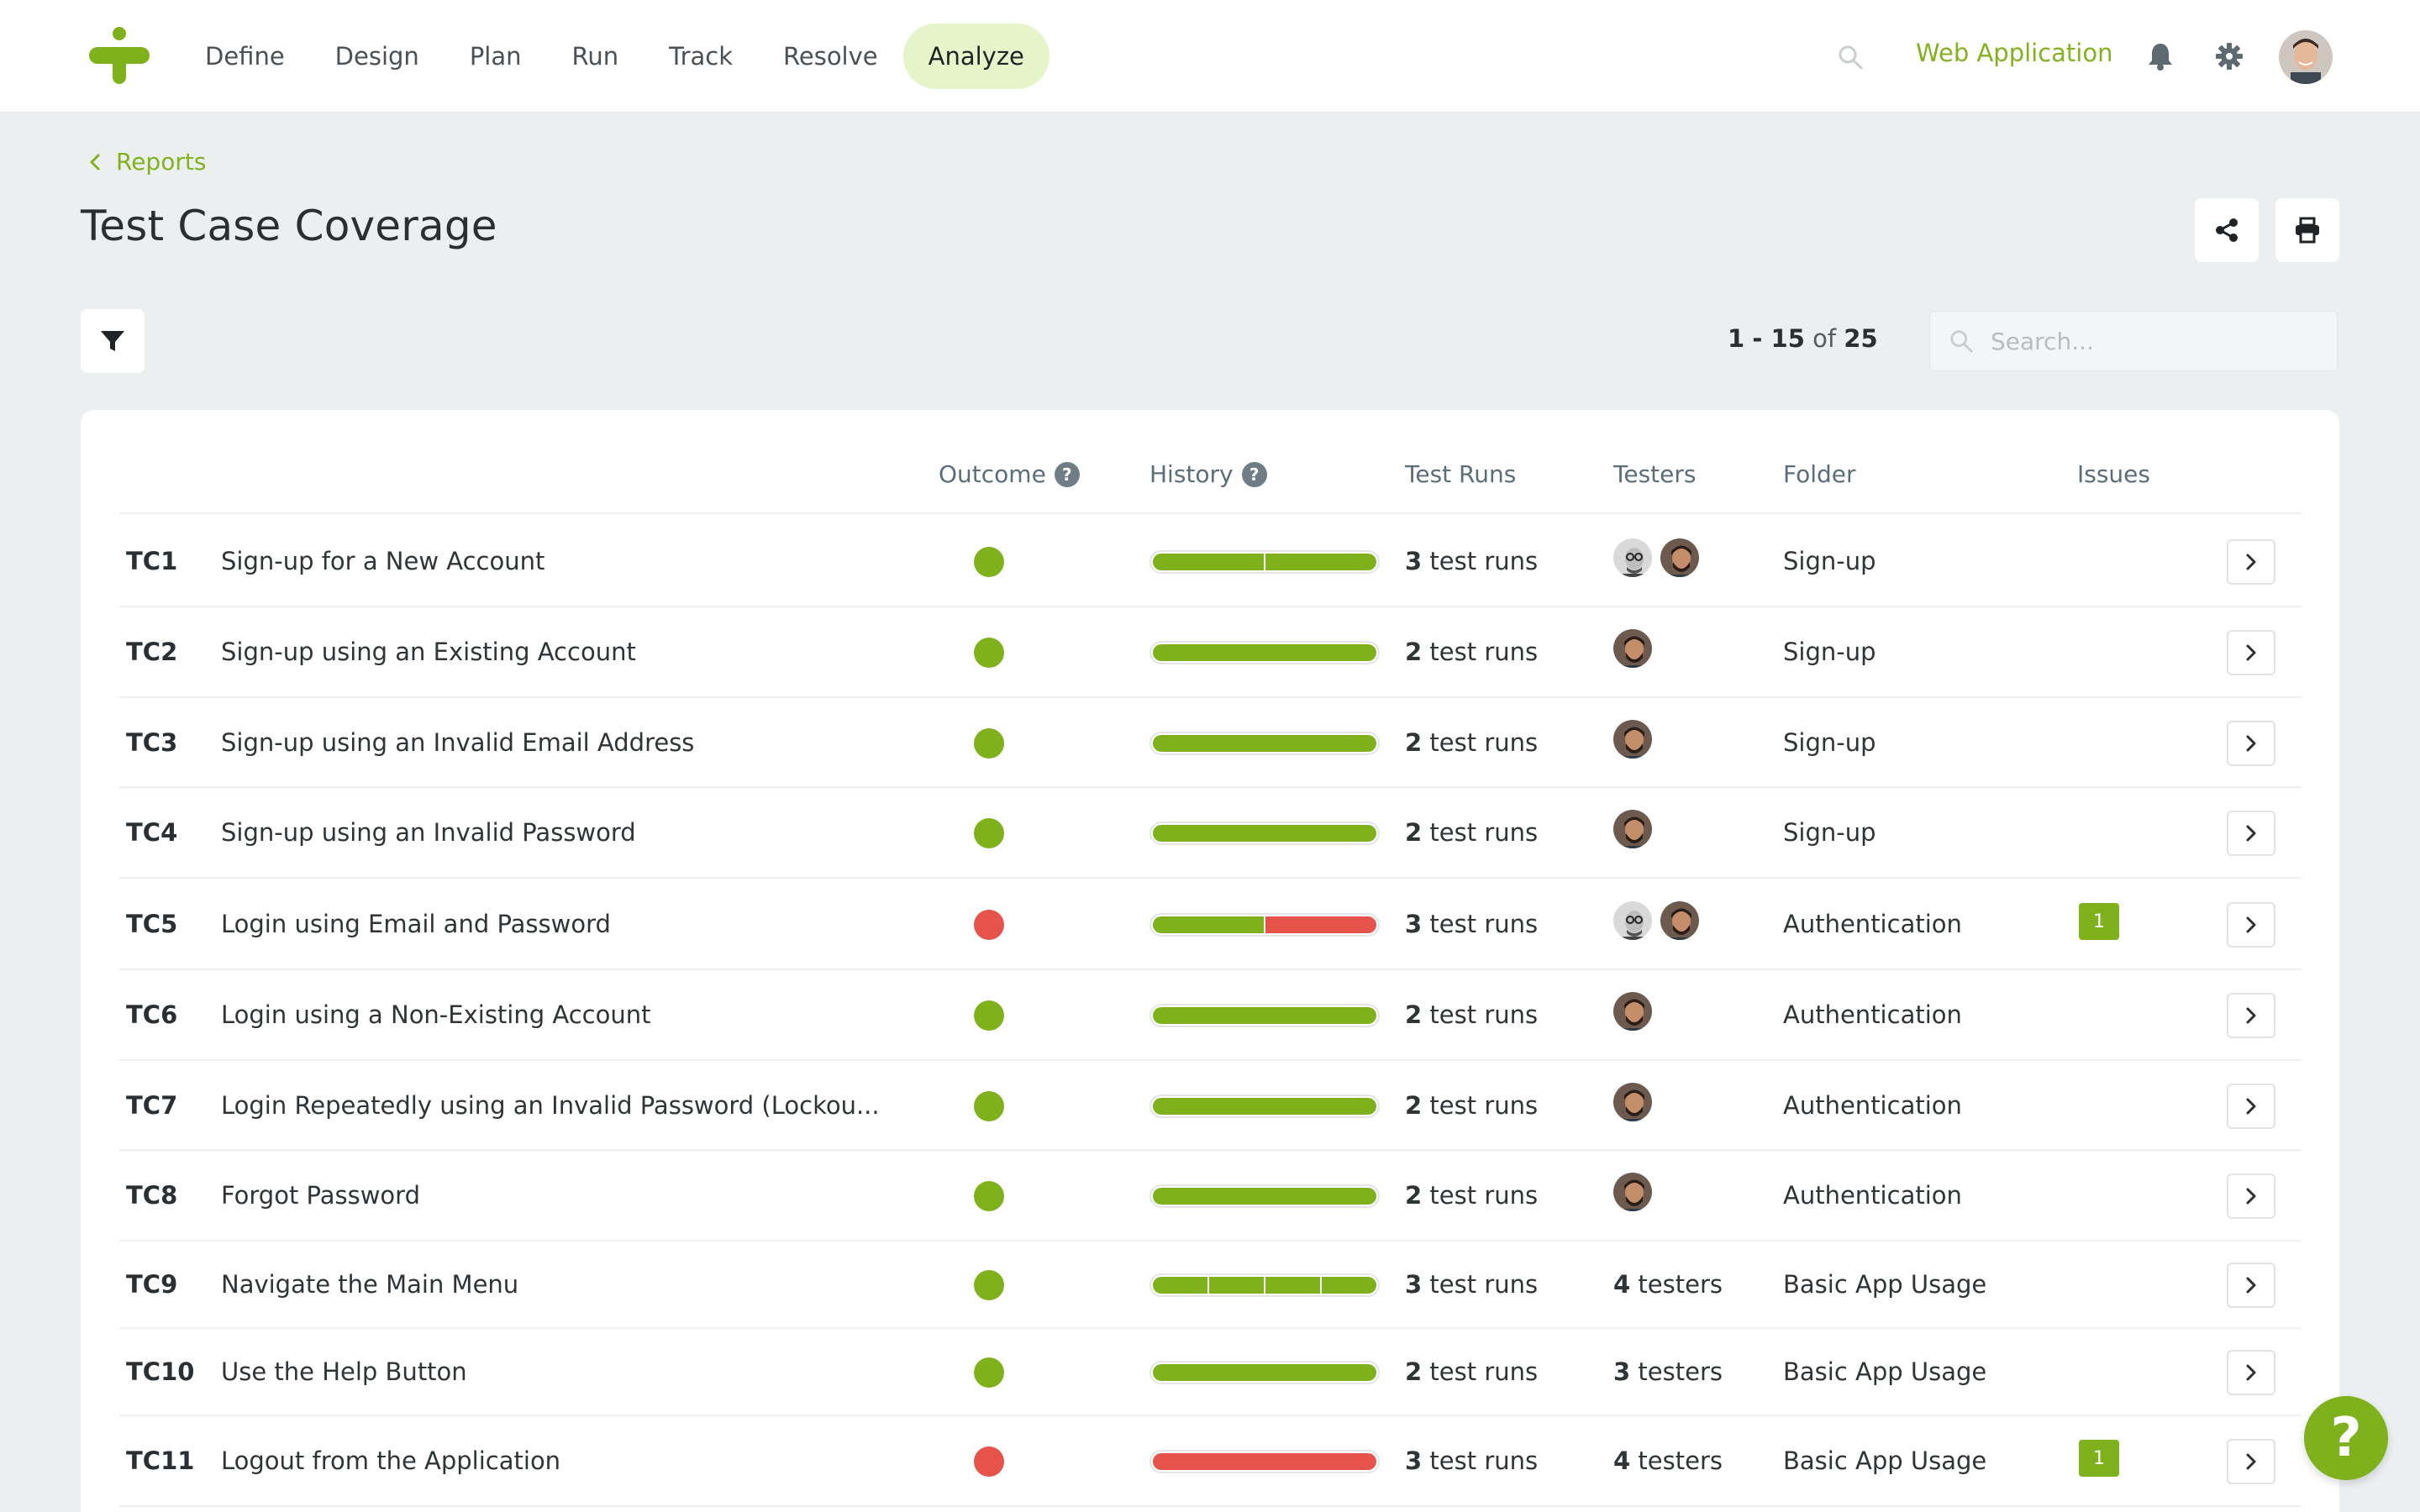  I want to click on page-title: Test Case Coverage, so click(289, 226).